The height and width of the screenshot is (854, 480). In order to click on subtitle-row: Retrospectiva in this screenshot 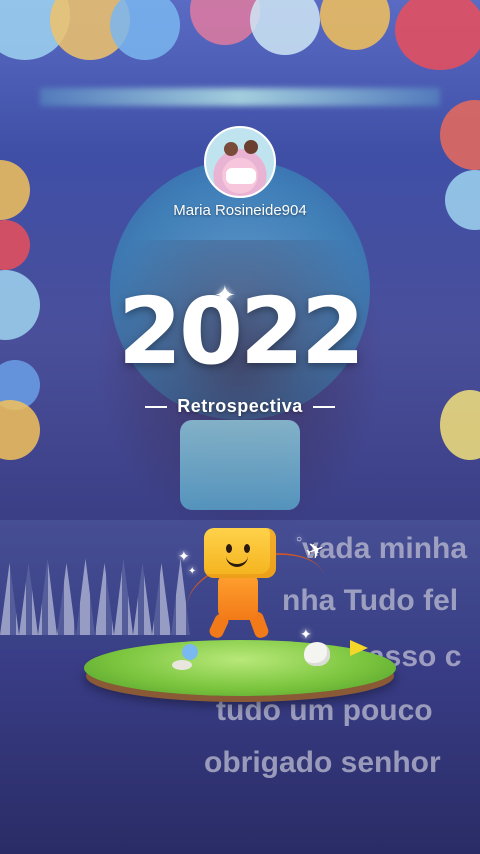, I will do `click(240, 406)`.